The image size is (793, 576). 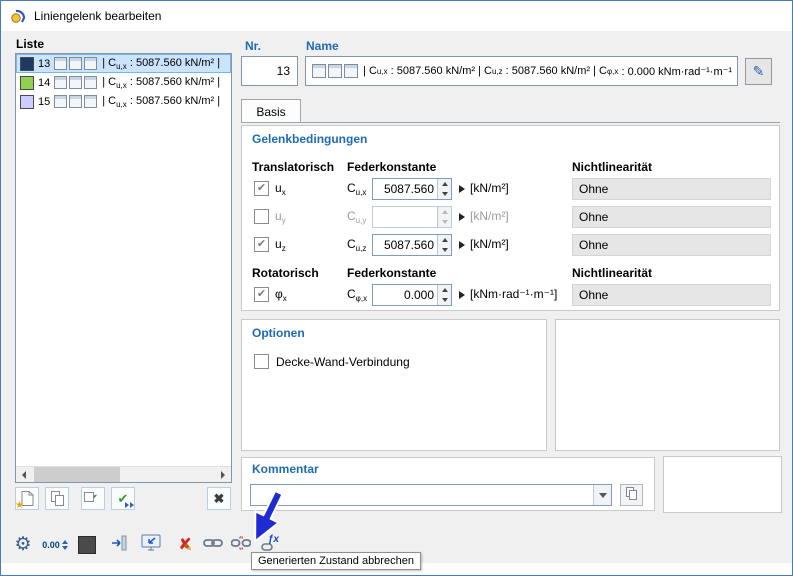 What do you see at coordinates (412, 295) in the screenshot?
I see `spring-constant-input: 0.000` at bounding box center [412, 295].